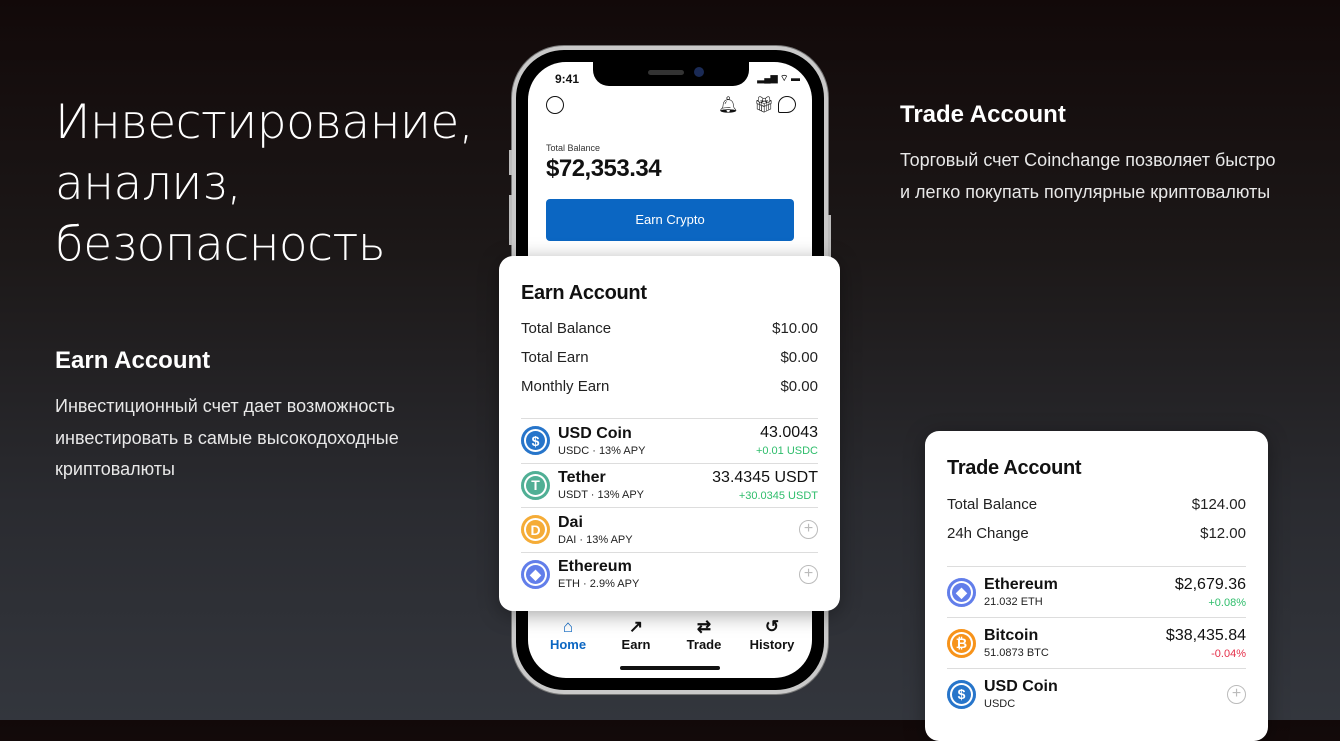 The width and height of the screenshot is (1340, 741). I want to click on earn-row: Total Balance $10.00, so click(669, 328).